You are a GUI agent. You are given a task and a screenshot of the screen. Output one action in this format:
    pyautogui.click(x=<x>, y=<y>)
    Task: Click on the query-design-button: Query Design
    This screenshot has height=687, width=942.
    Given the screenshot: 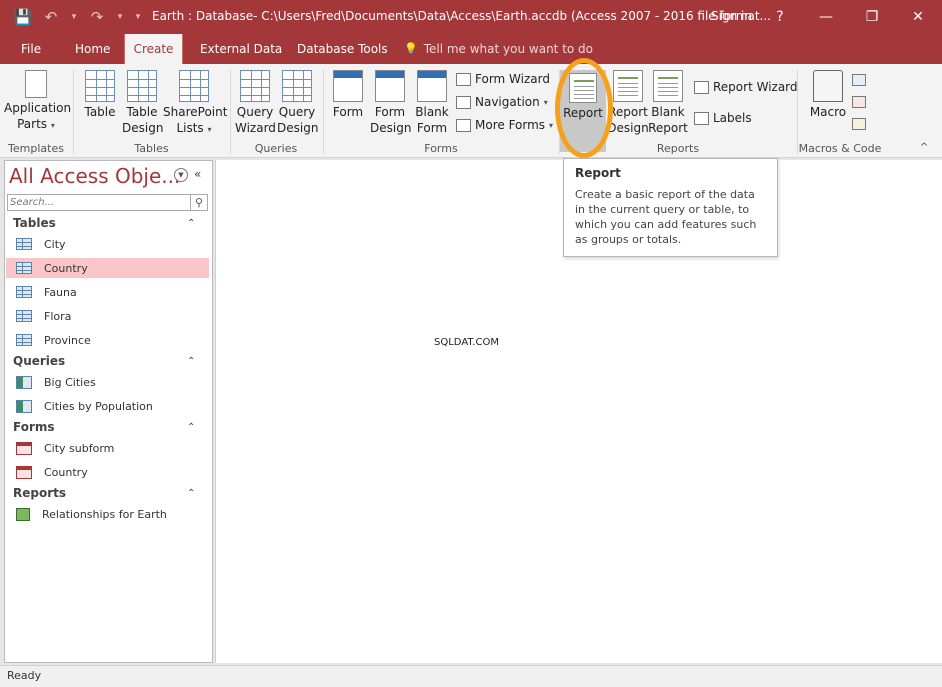 What is the action you would take?
    pyautogui.click(x=297, y=103)
    